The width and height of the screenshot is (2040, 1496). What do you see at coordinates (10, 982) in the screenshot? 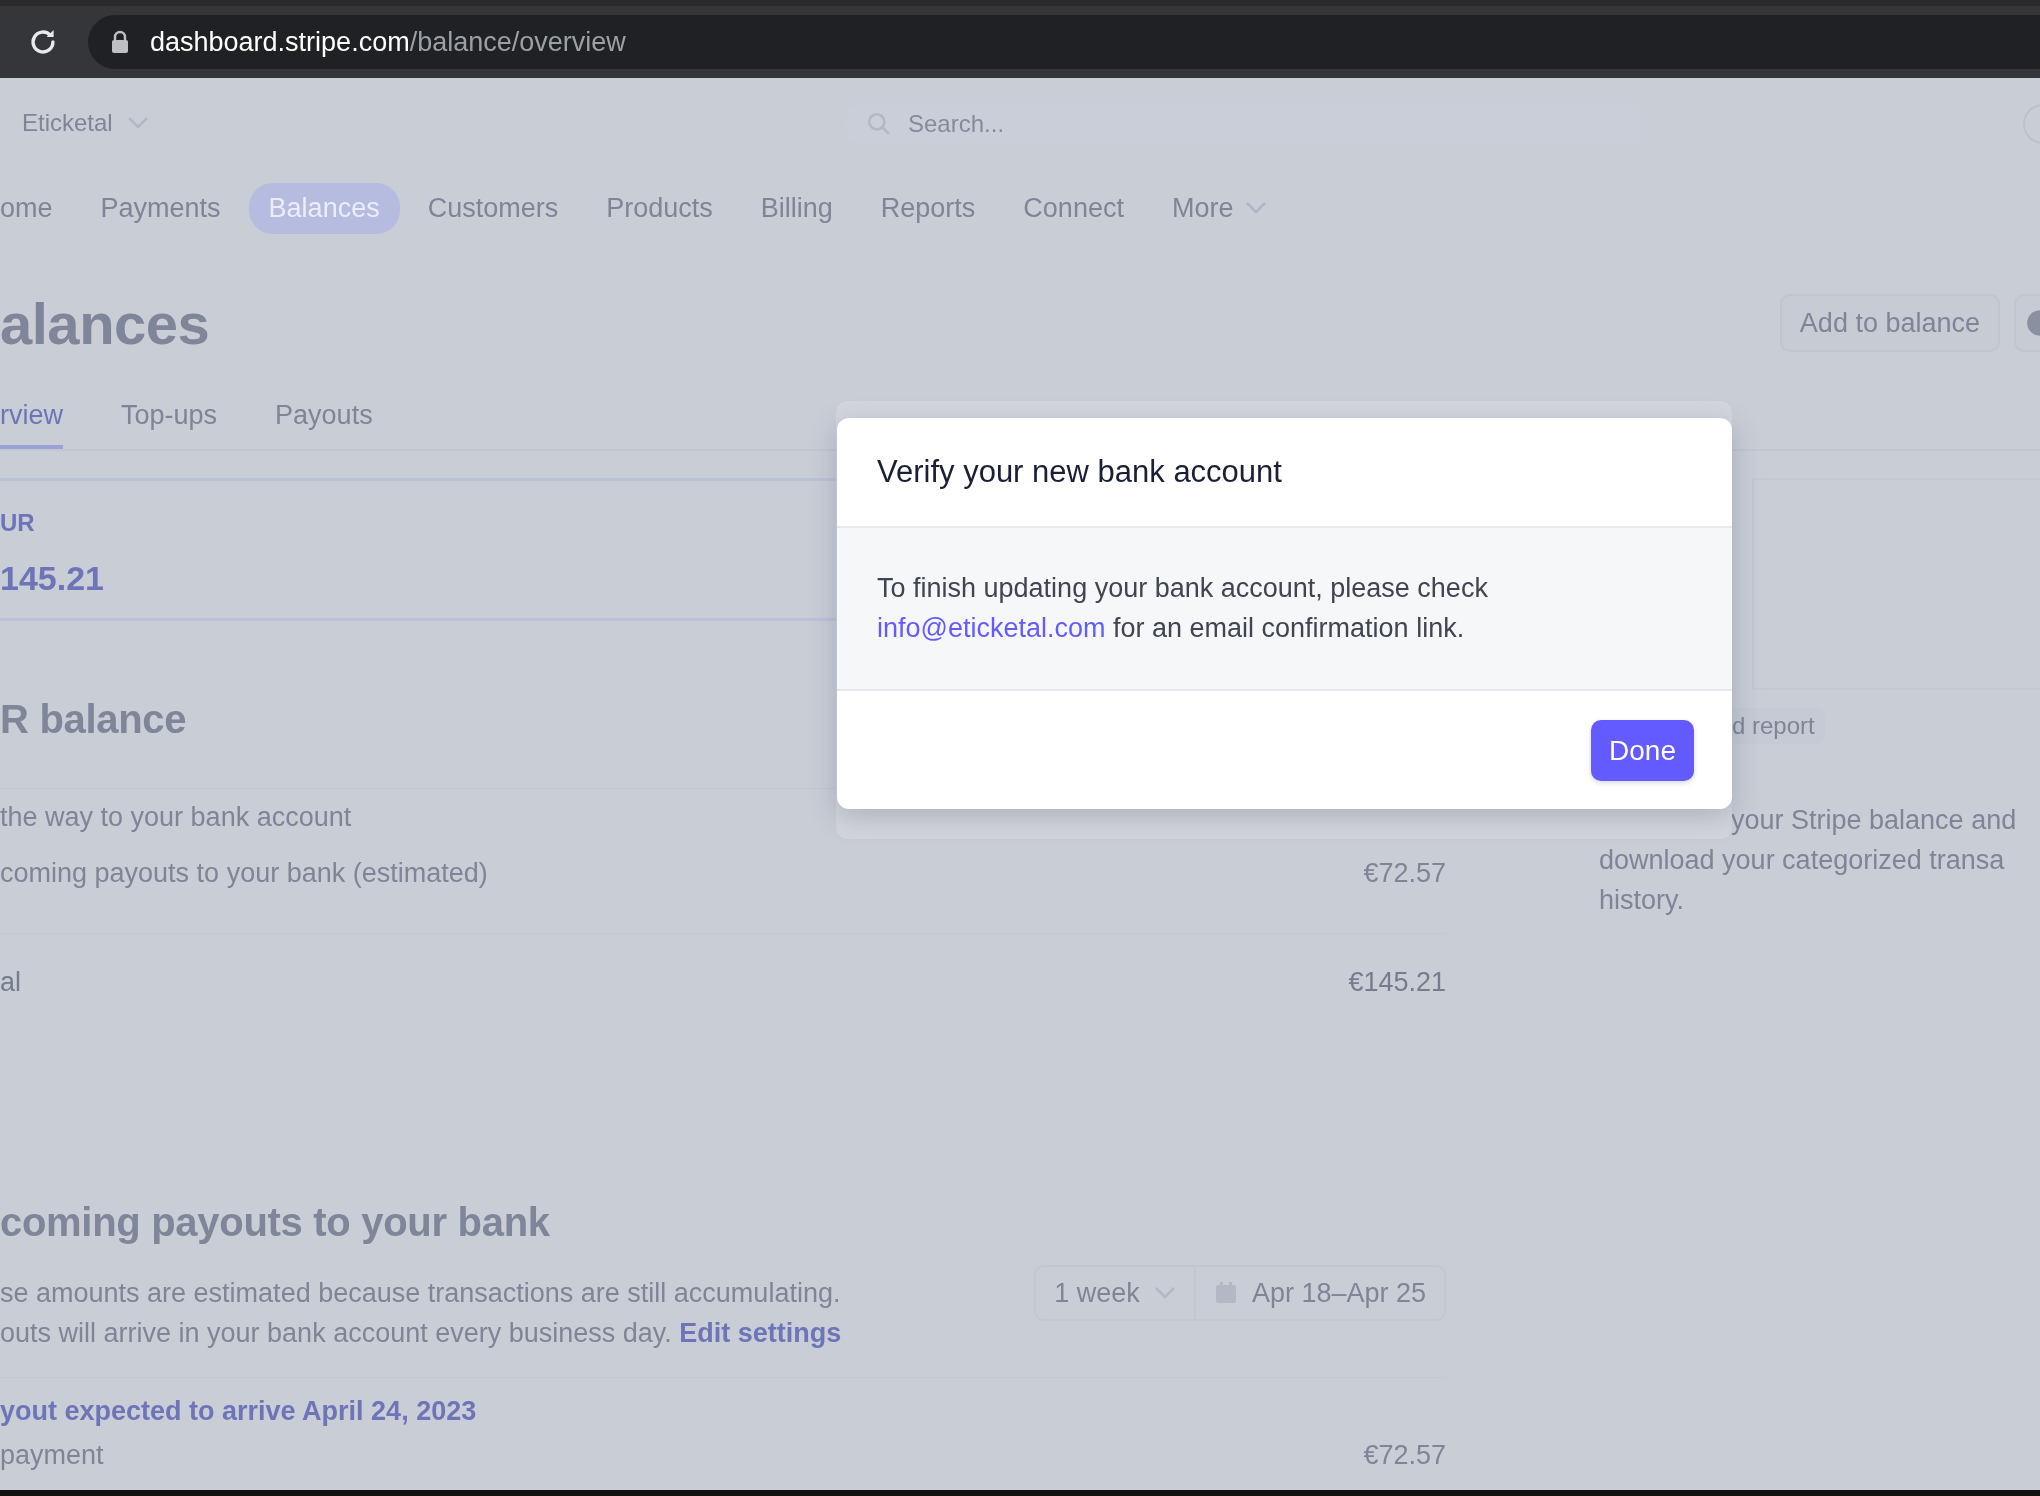
I see `total-label: al` at bounding box center [10, 982].